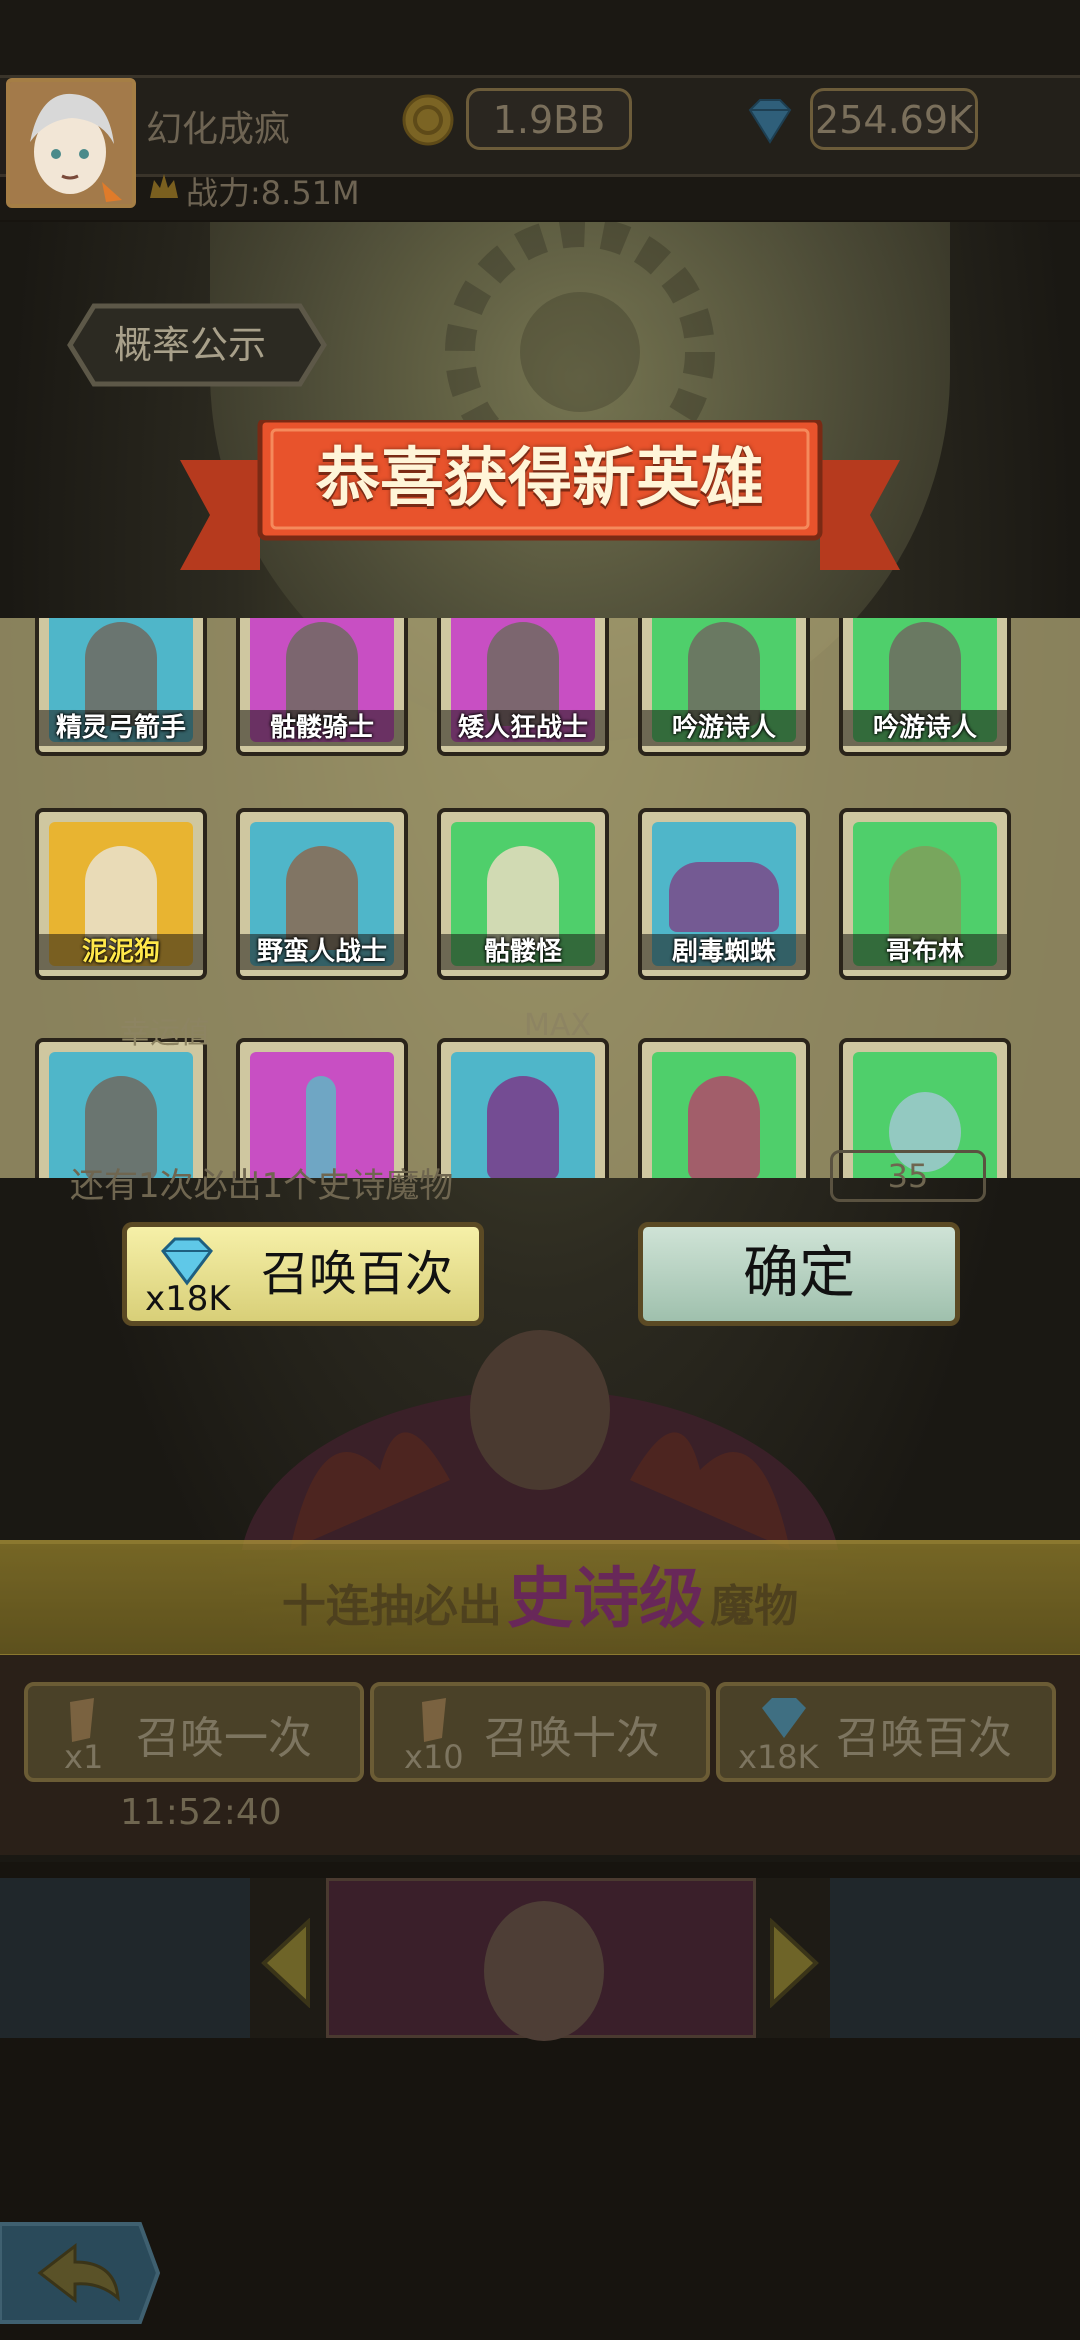 This screenshot has height=2340, width=1080. I want to click on summon-once-button: x1 召唤一次, so click(194, 1732).